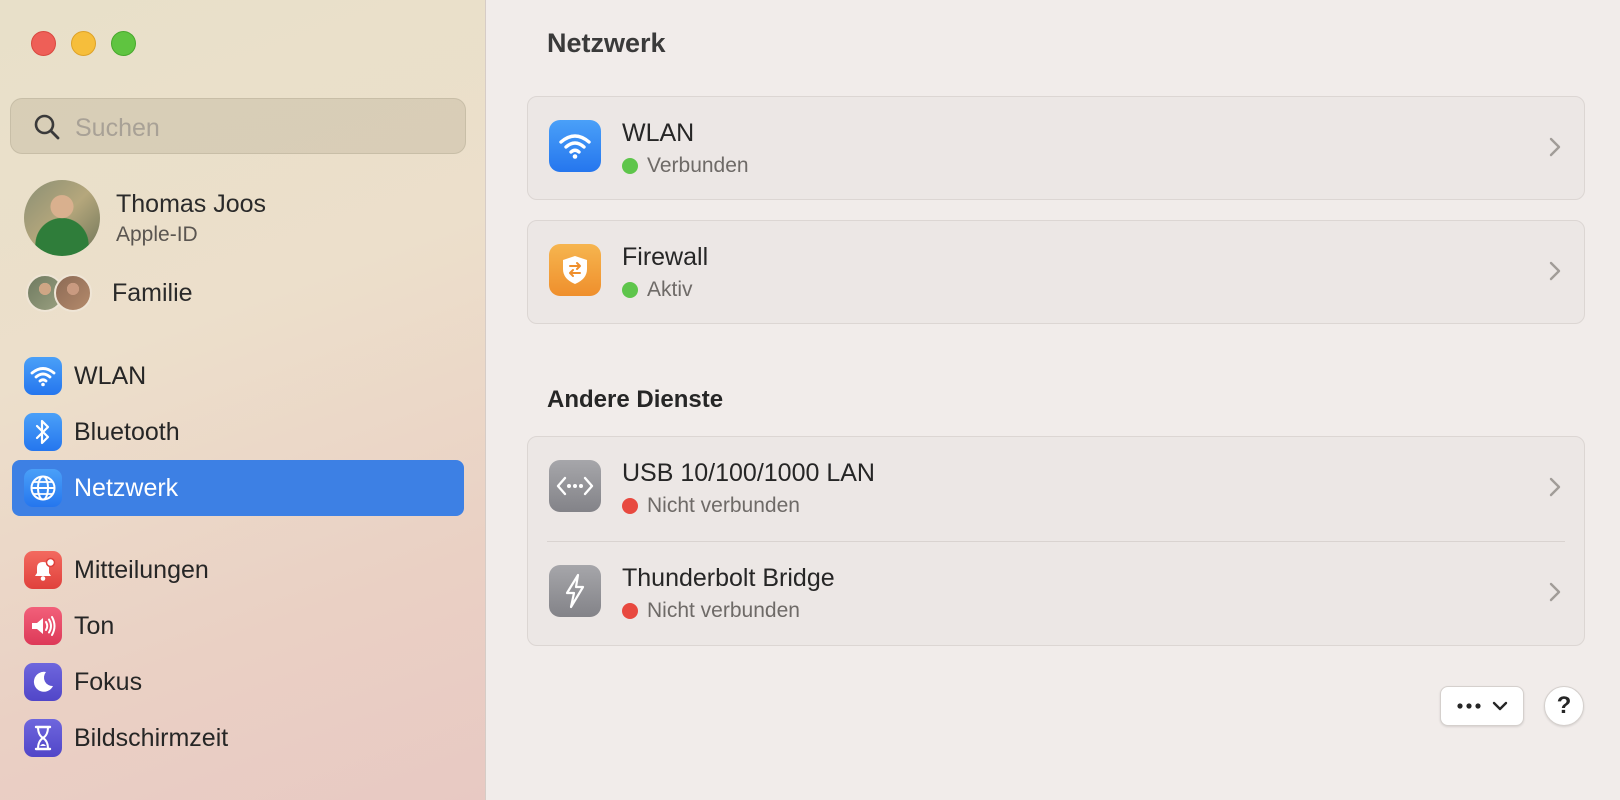 This screenshot has height=800, width=1620. What do you see at coordinates (728, 578) in the screenshot?
I see `service-title: Thunderbolt Bridge` at bounding box center [728, 578].